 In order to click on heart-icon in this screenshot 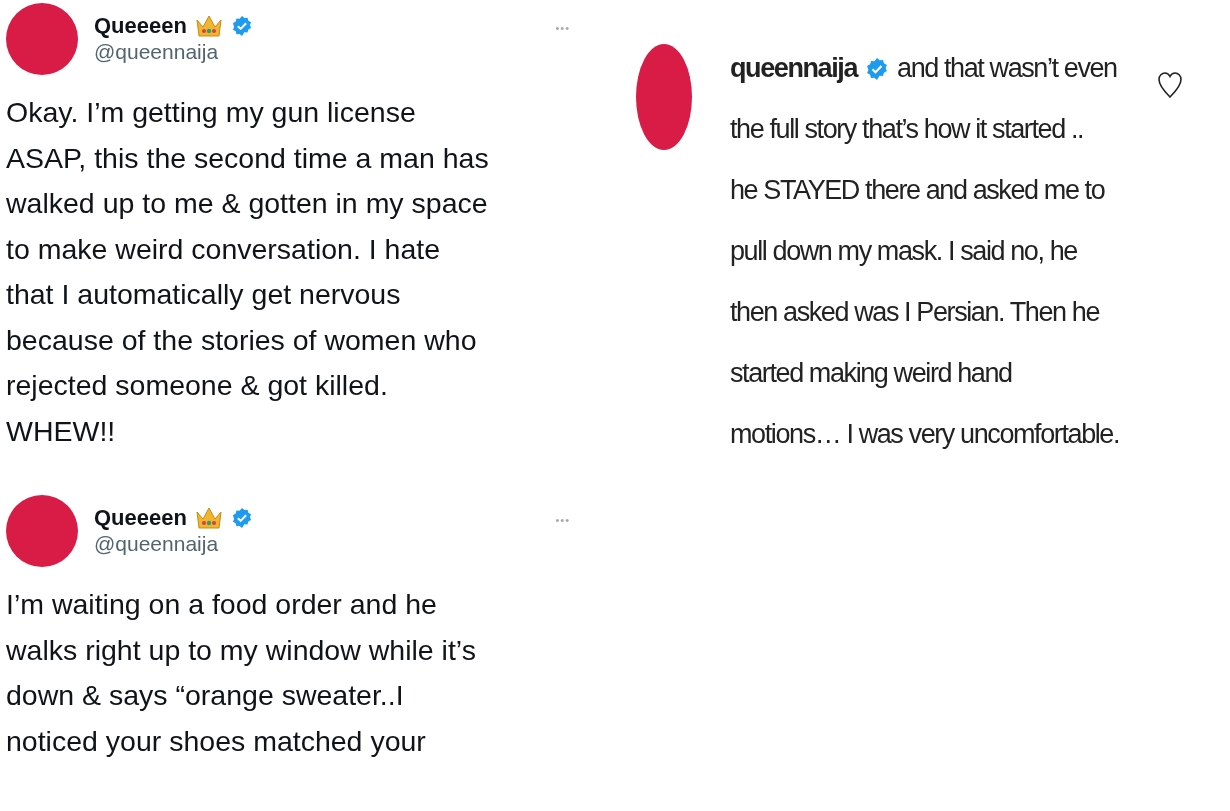, I will do `click(1170, 85)`.